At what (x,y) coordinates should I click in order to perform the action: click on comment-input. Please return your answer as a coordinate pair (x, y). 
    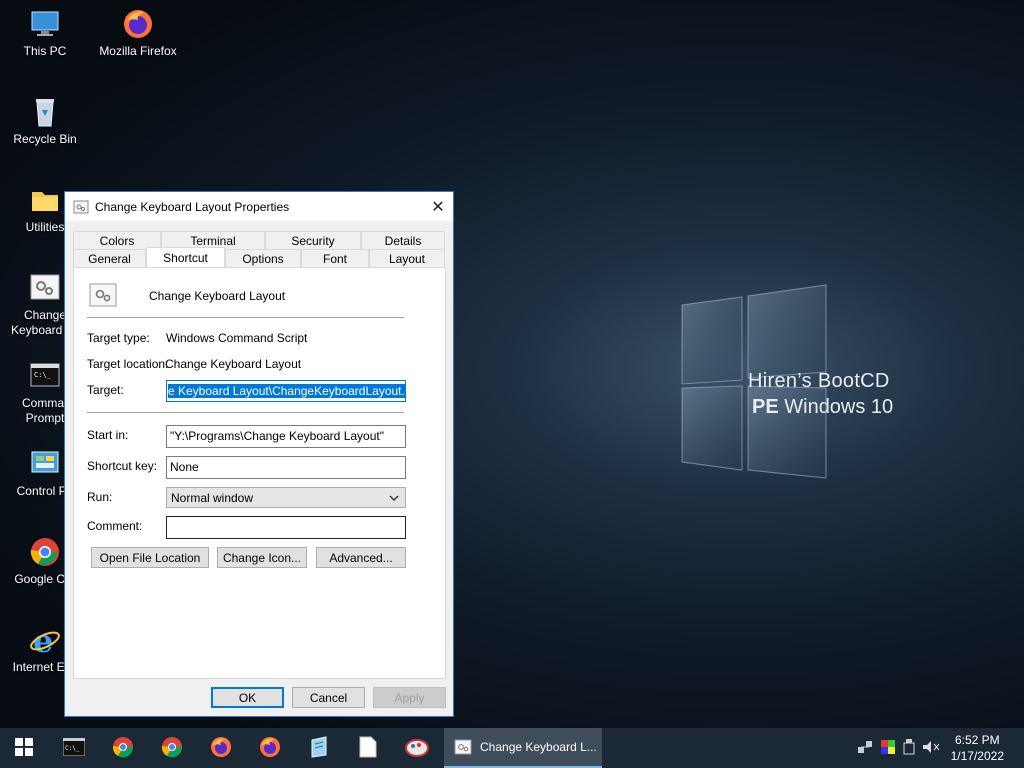
    Looking at the image, I should click on (286, 527).